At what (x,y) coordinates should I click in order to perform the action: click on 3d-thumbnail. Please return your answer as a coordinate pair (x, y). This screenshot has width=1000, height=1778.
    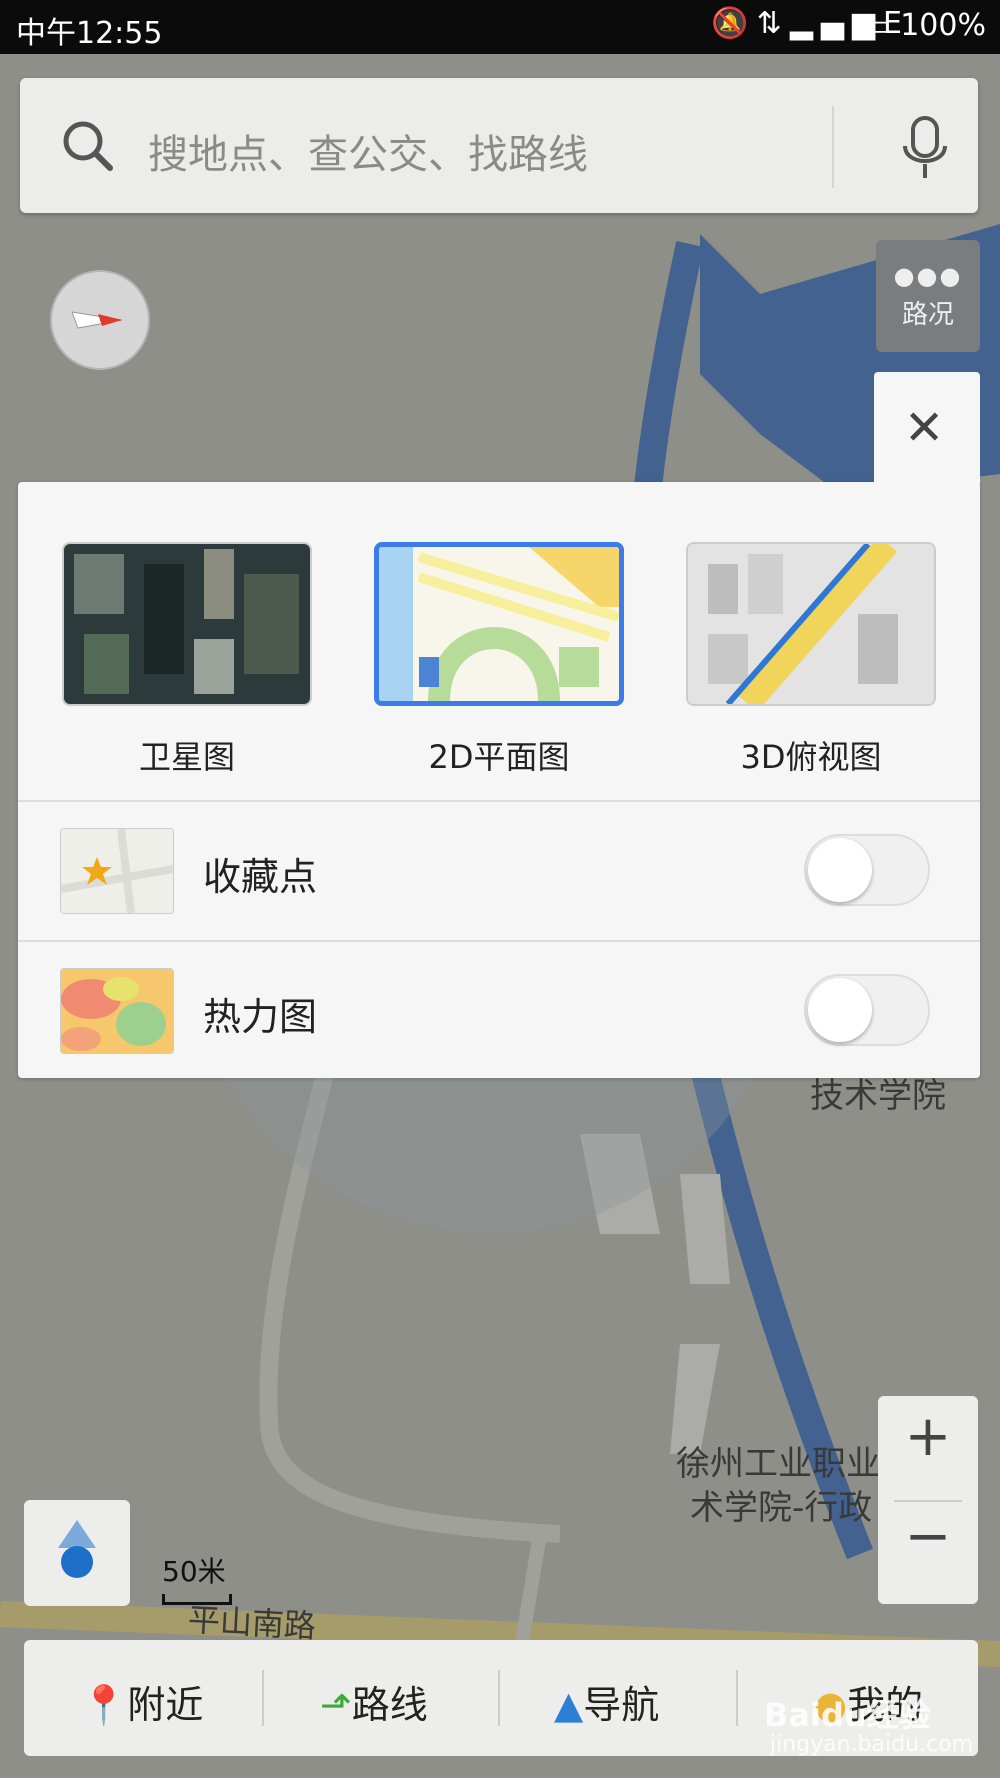
    Looking at the image, I should click on (811, 624).